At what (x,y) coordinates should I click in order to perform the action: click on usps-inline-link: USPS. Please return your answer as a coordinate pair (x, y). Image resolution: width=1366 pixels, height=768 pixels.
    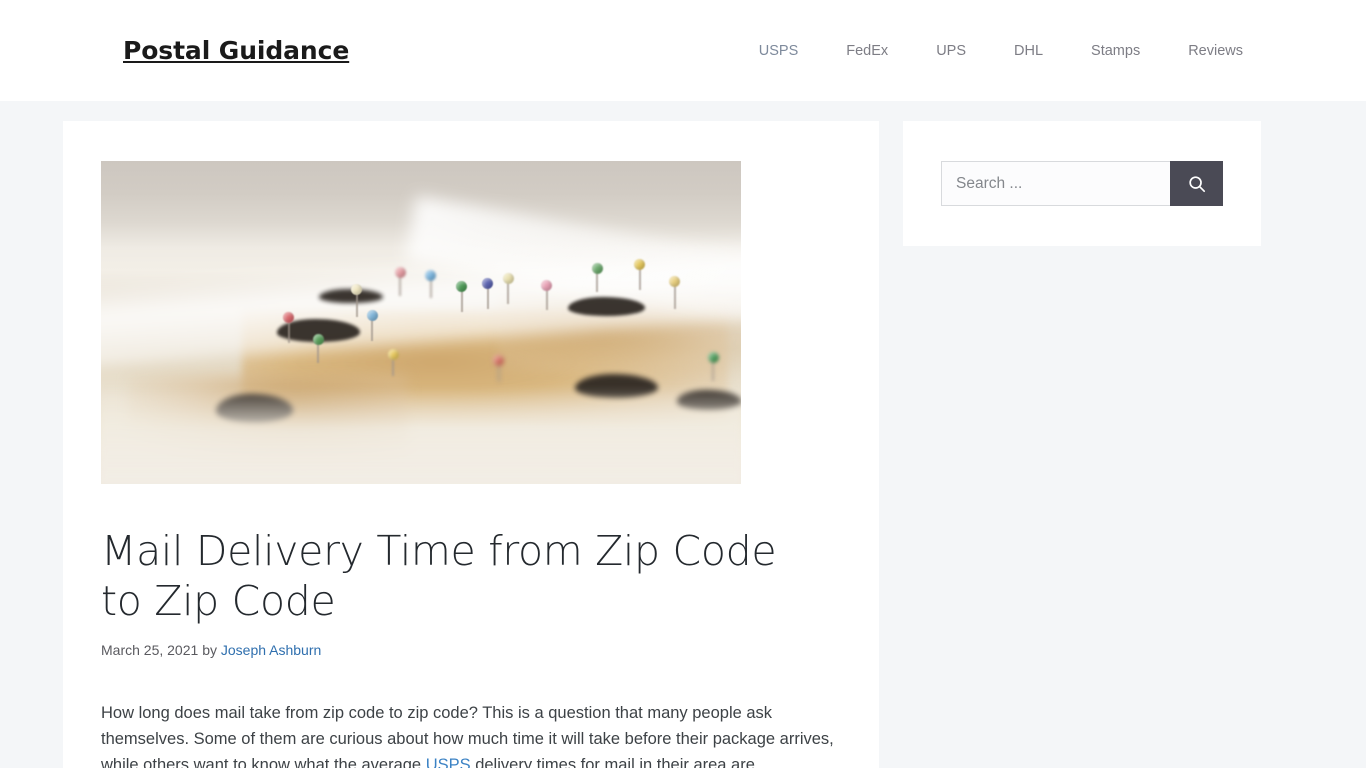
    Looking at the image, I should click on (448, 762).